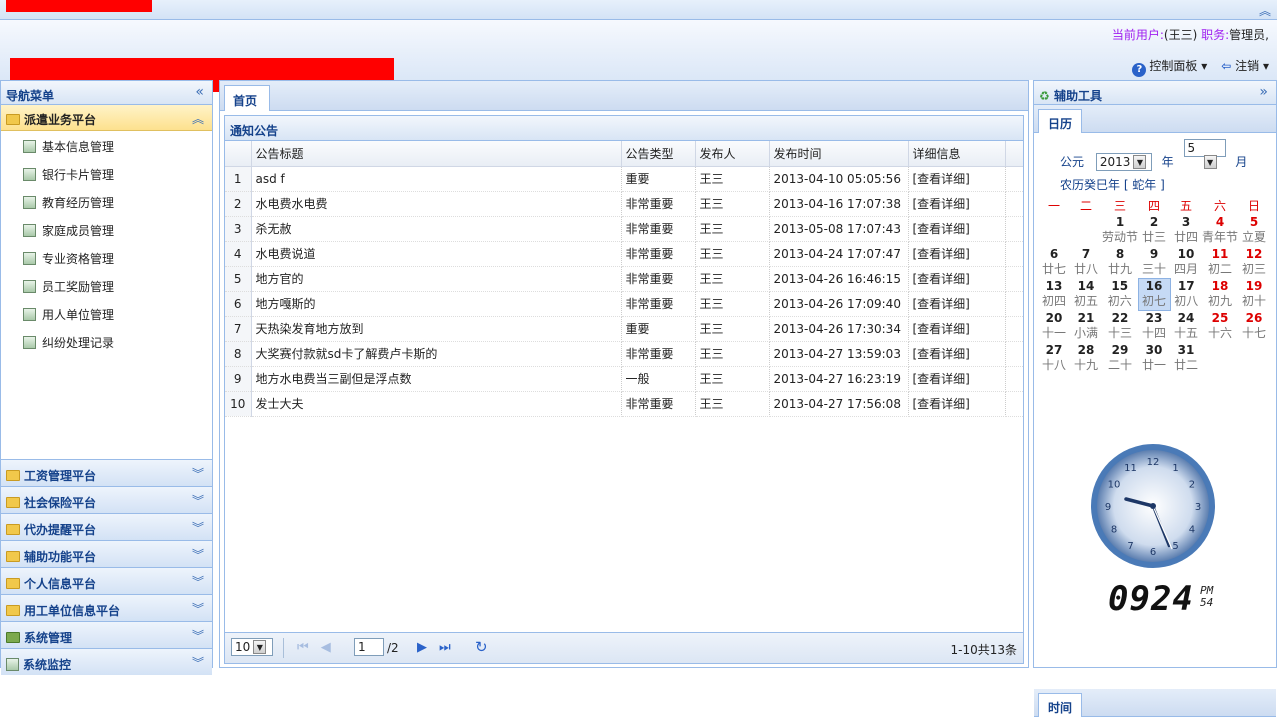 The height and width of the screenshot is (717, 1277). What do you see at coordinates (106, 553) in the screenshot?
I see `nav-group: 辅助功能平台 ︾` at bounding box center [106, 553].